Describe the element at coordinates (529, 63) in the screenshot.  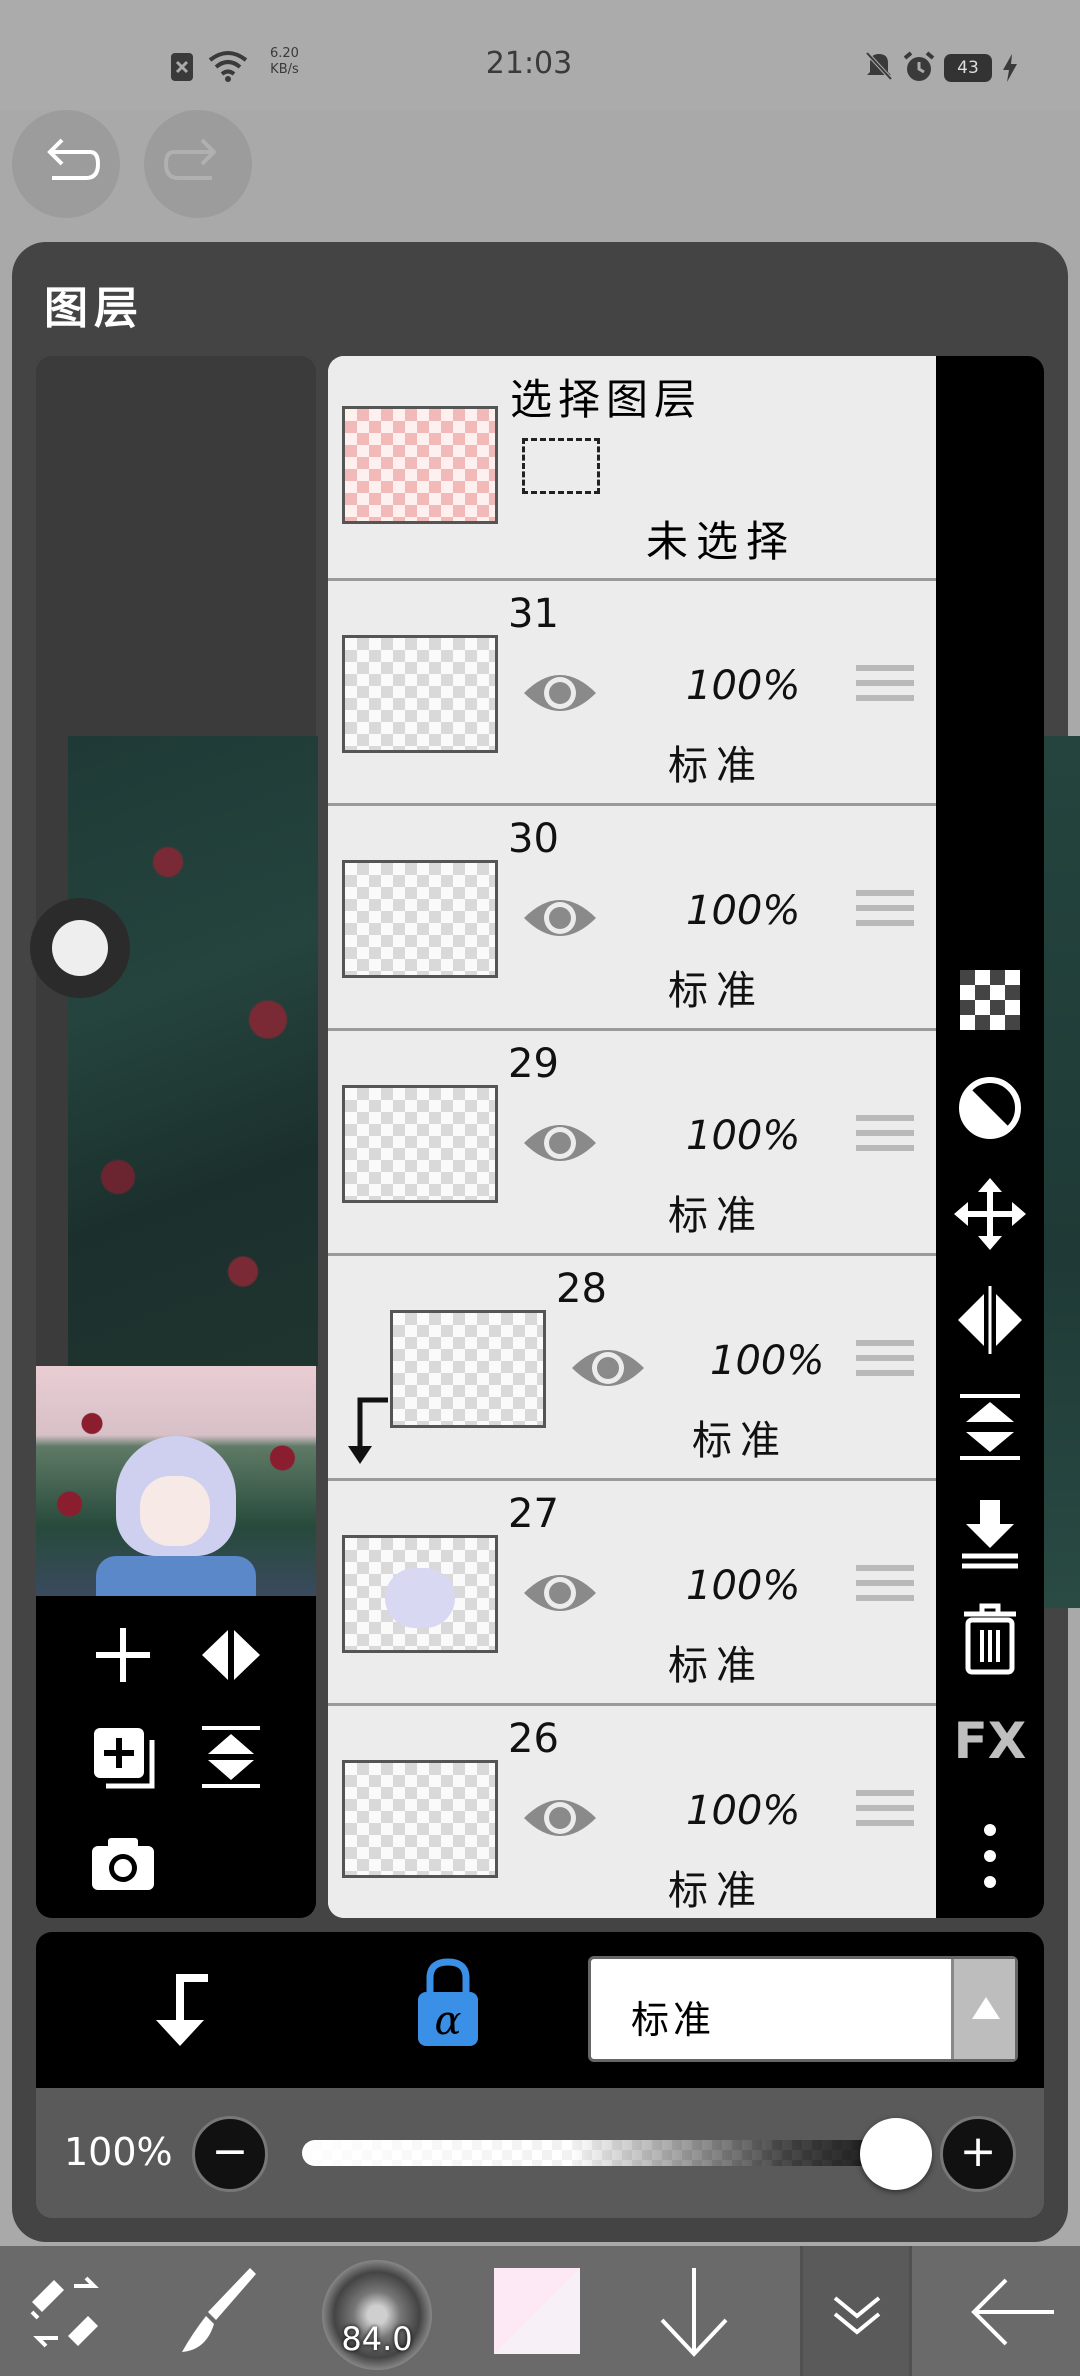
I see `clock: 21:03` at that location.